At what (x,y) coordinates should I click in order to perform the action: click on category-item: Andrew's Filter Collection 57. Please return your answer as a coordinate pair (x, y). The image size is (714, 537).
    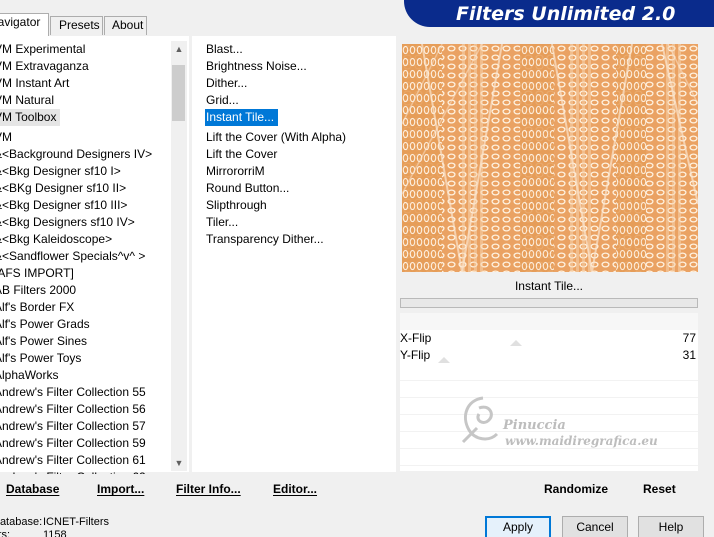
    Looking at the image, I should click on (85, 426).